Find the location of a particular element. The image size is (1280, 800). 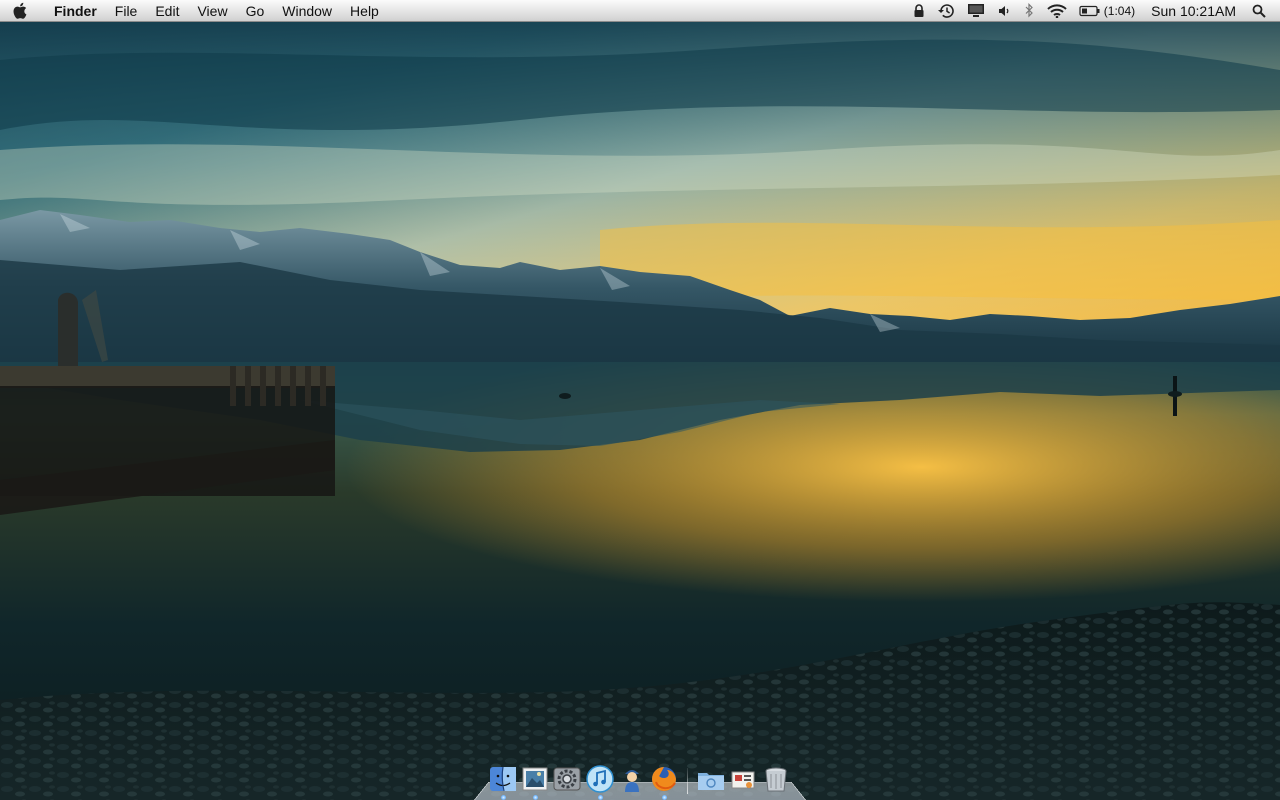

wifi-status is located at coordinates (1057, 11).